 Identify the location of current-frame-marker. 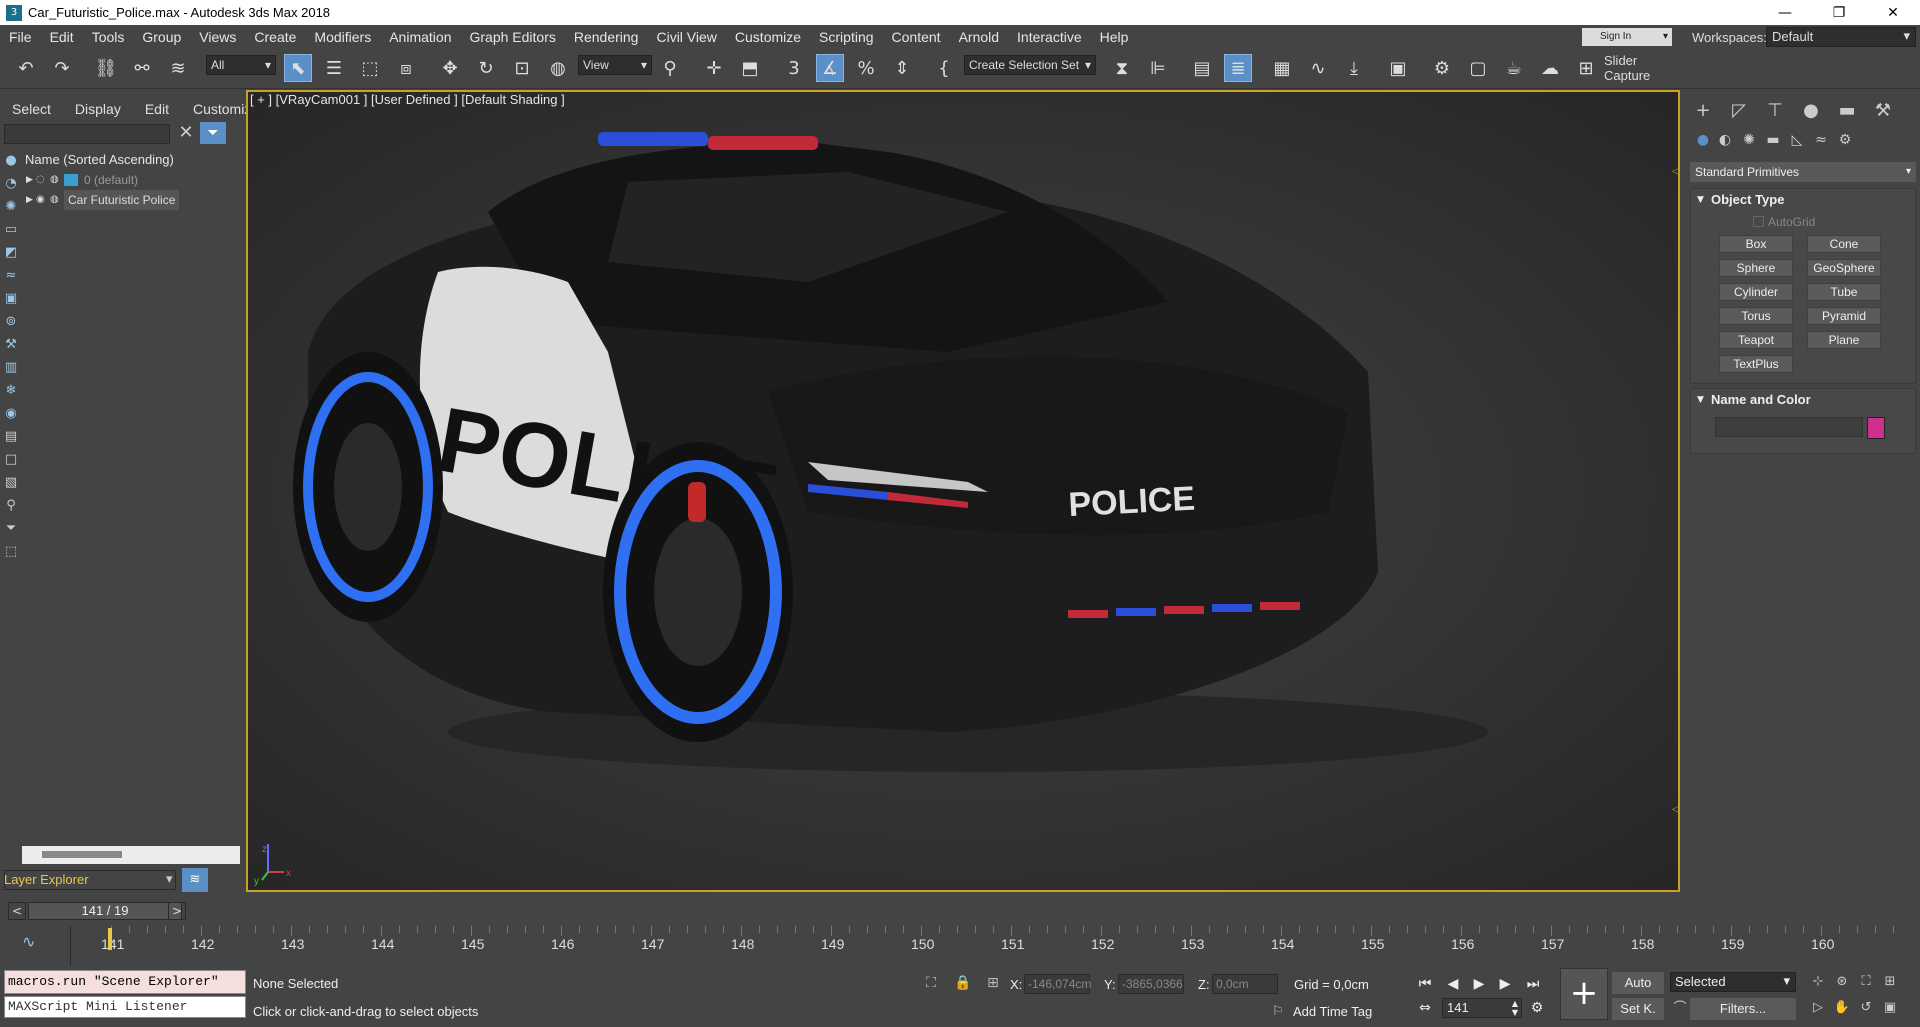
(110, 939).